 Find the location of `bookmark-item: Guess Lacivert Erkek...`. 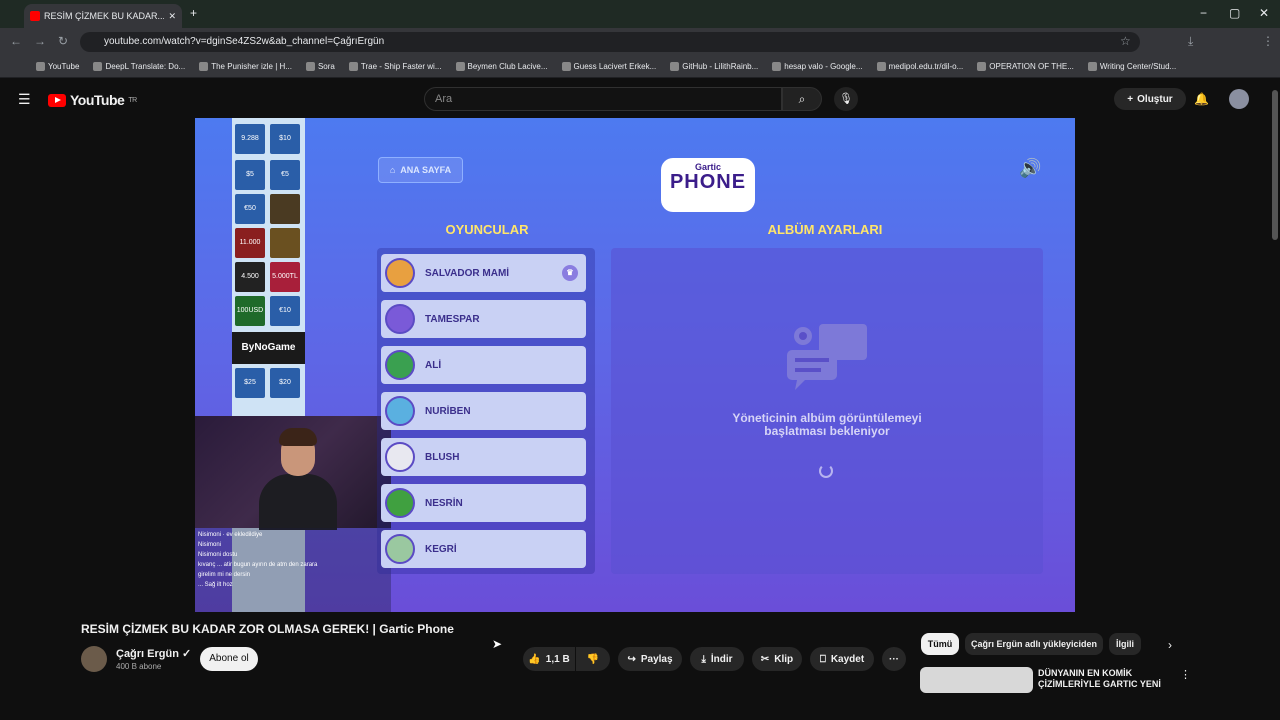

bookmark-item: Guess Lacivert Erkek... is located at coordinates (608, 66).